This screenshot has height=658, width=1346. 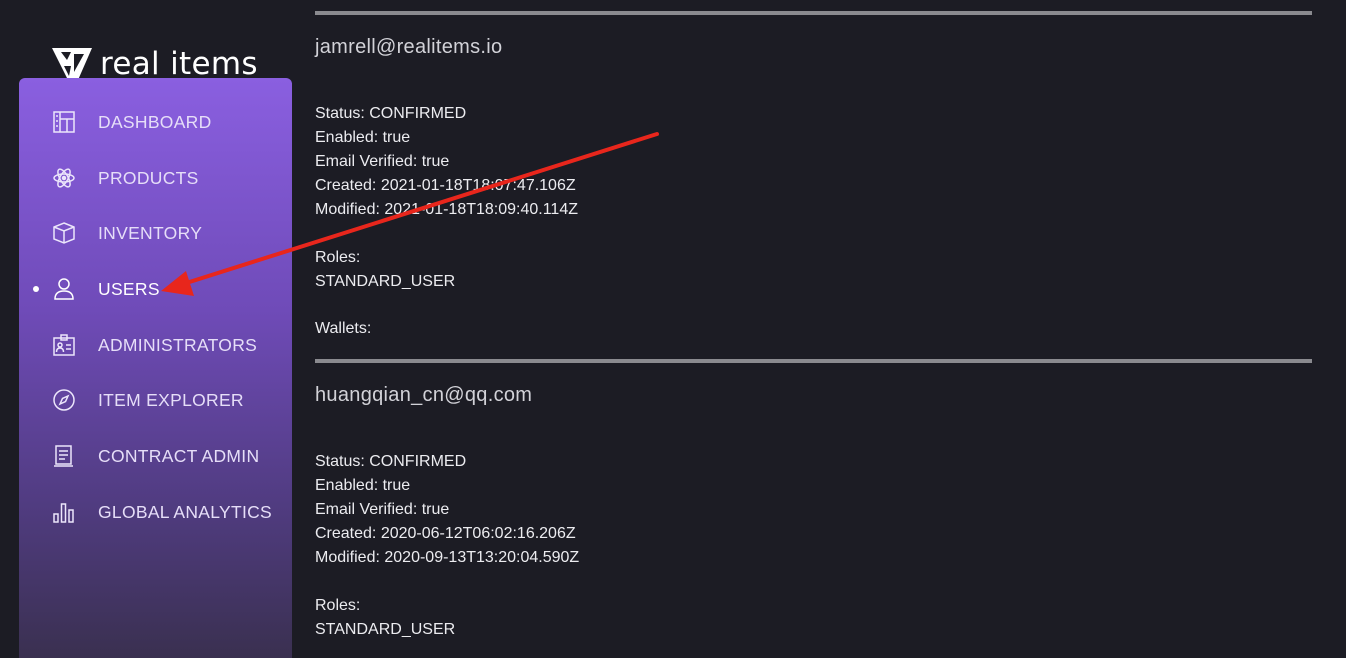 I want to click on sidebar-item-label: CONTRACT ADMIN, so click(x=179, y=455).